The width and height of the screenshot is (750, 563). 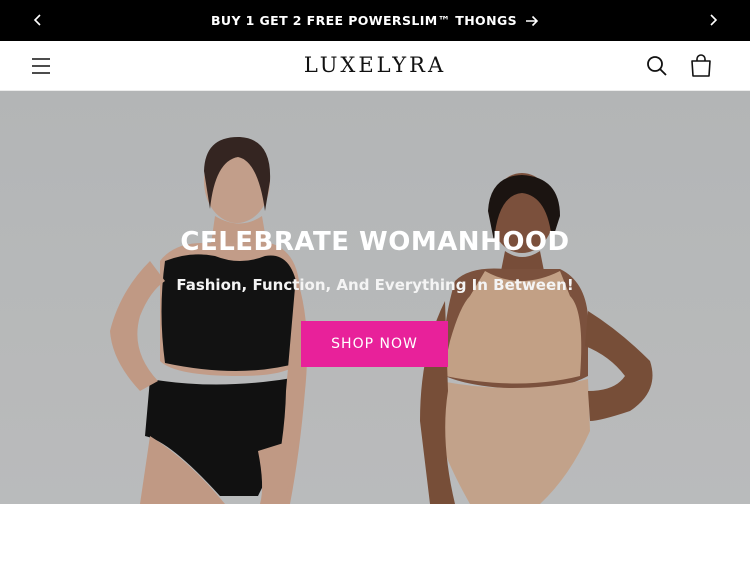 I want to click on logo: LUXELYRA, so click(x=375, y=65).